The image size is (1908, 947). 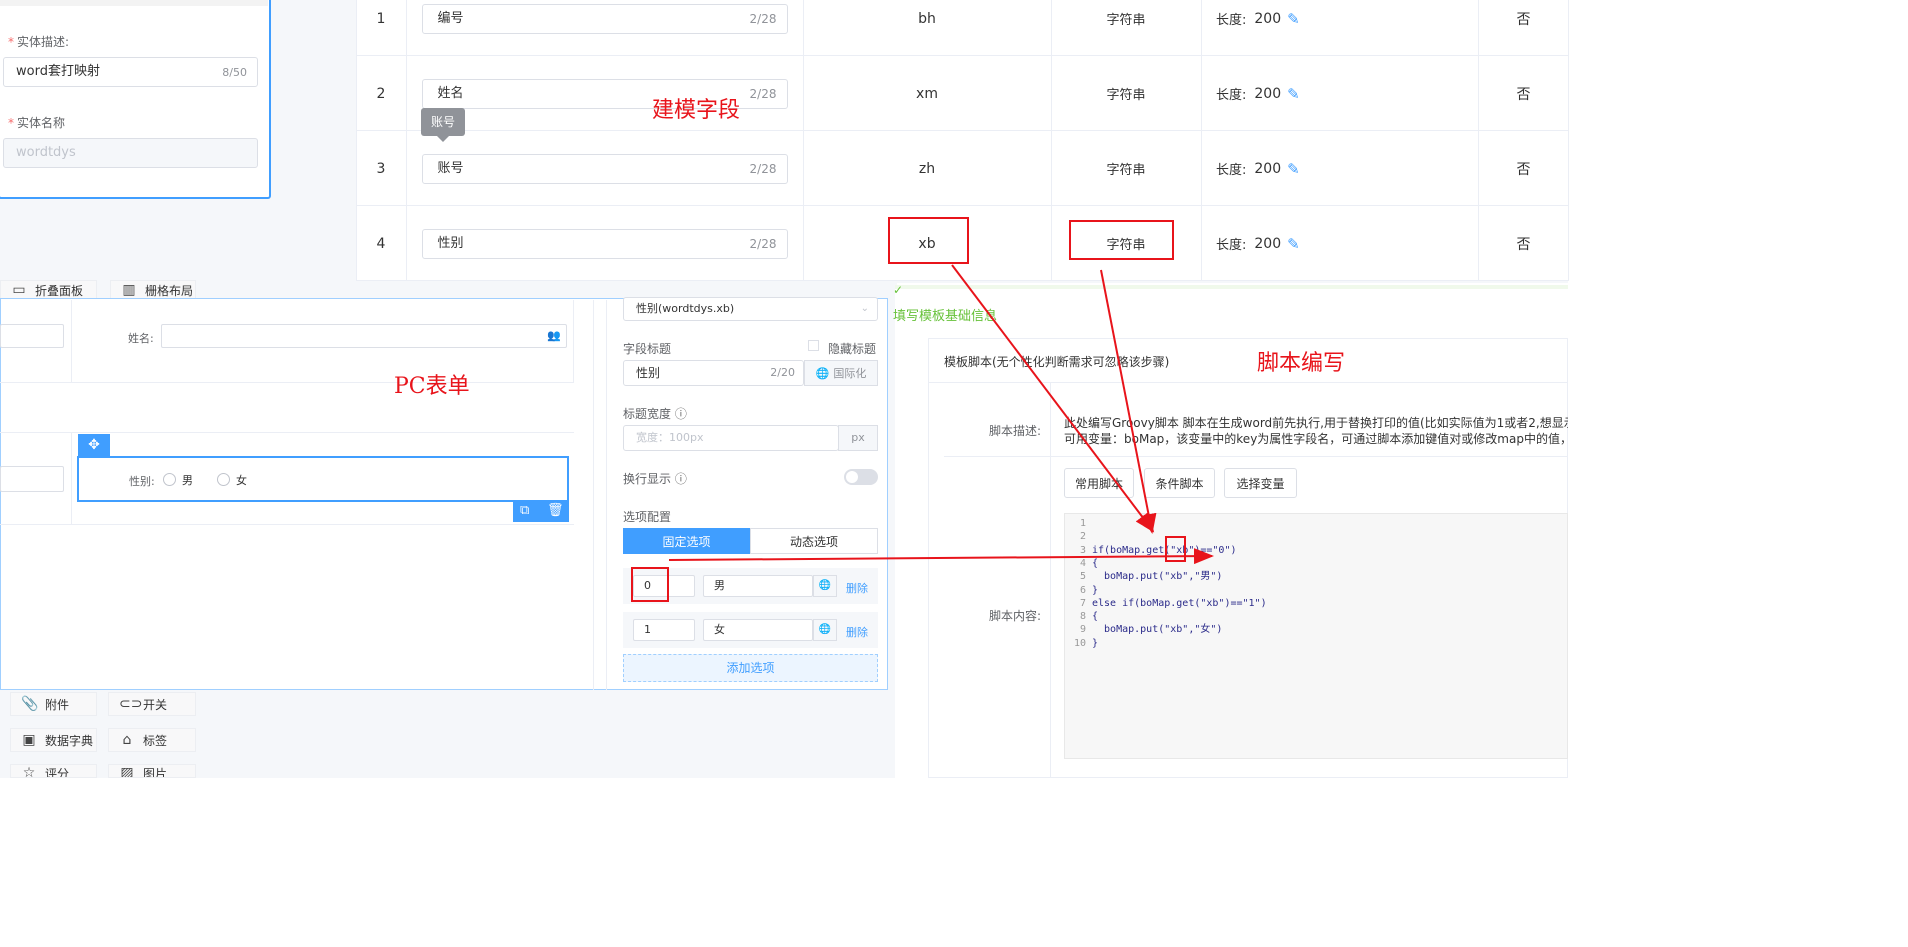 I want to click on annotation-arrows, so click(x=941, y=414).